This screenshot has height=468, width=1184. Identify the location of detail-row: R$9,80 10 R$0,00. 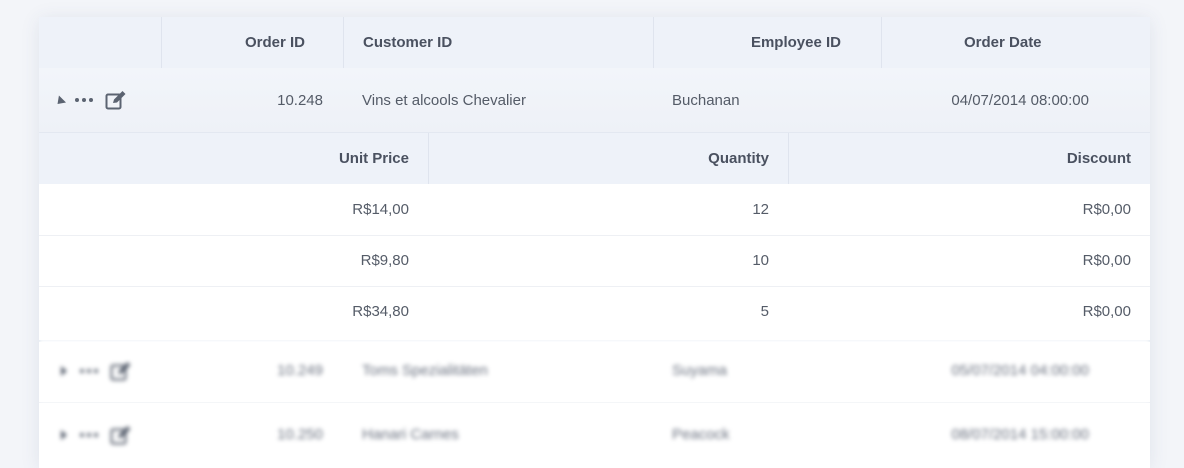
(594, 261).